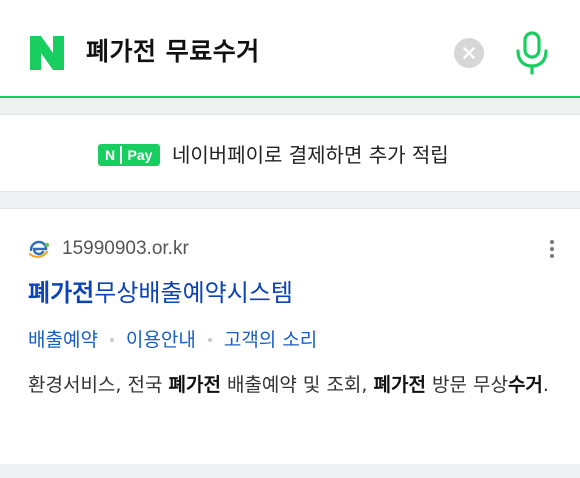  I want to click on pay-badge-label: Pay, so click(139, 155).